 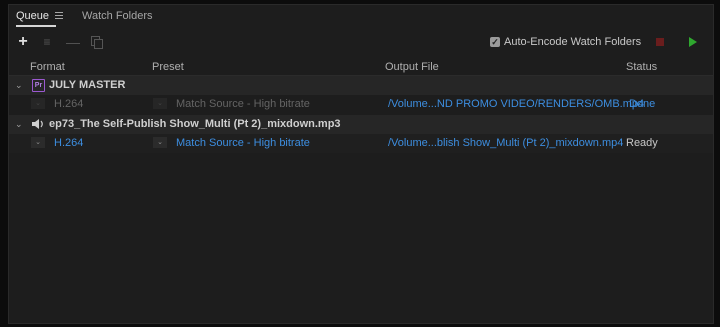 I want to click on tab-watch-folders: Watch Folders, so click(x=117, y=16).